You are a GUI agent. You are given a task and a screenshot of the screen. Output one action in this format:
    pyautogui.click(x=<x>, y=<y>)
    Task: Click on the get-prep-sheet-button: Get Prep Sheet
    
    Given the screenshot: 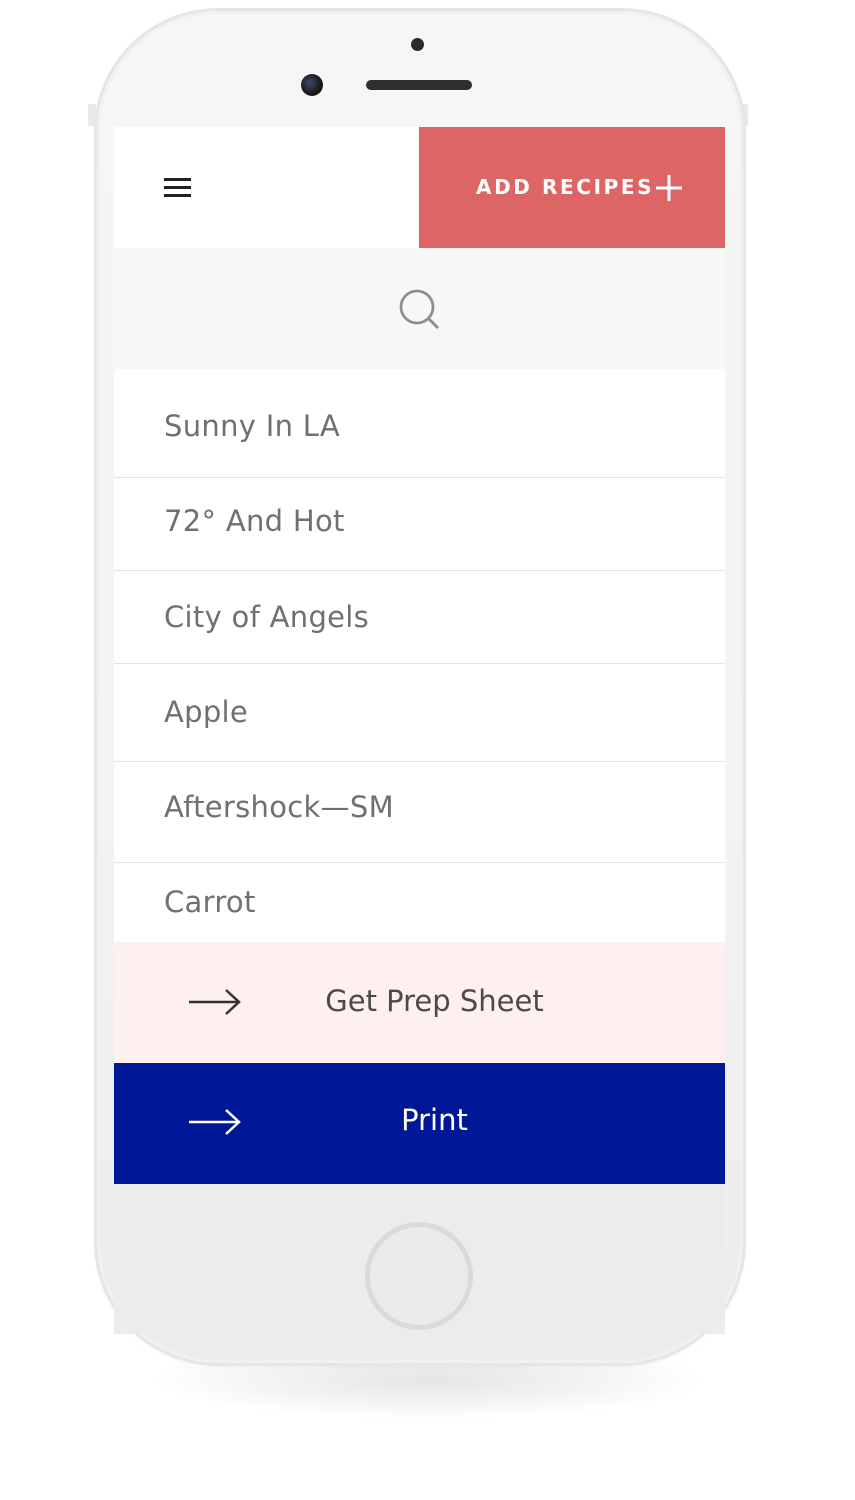 What is the action you would take?
    pyautogui.click(x=419, y=1002)
    